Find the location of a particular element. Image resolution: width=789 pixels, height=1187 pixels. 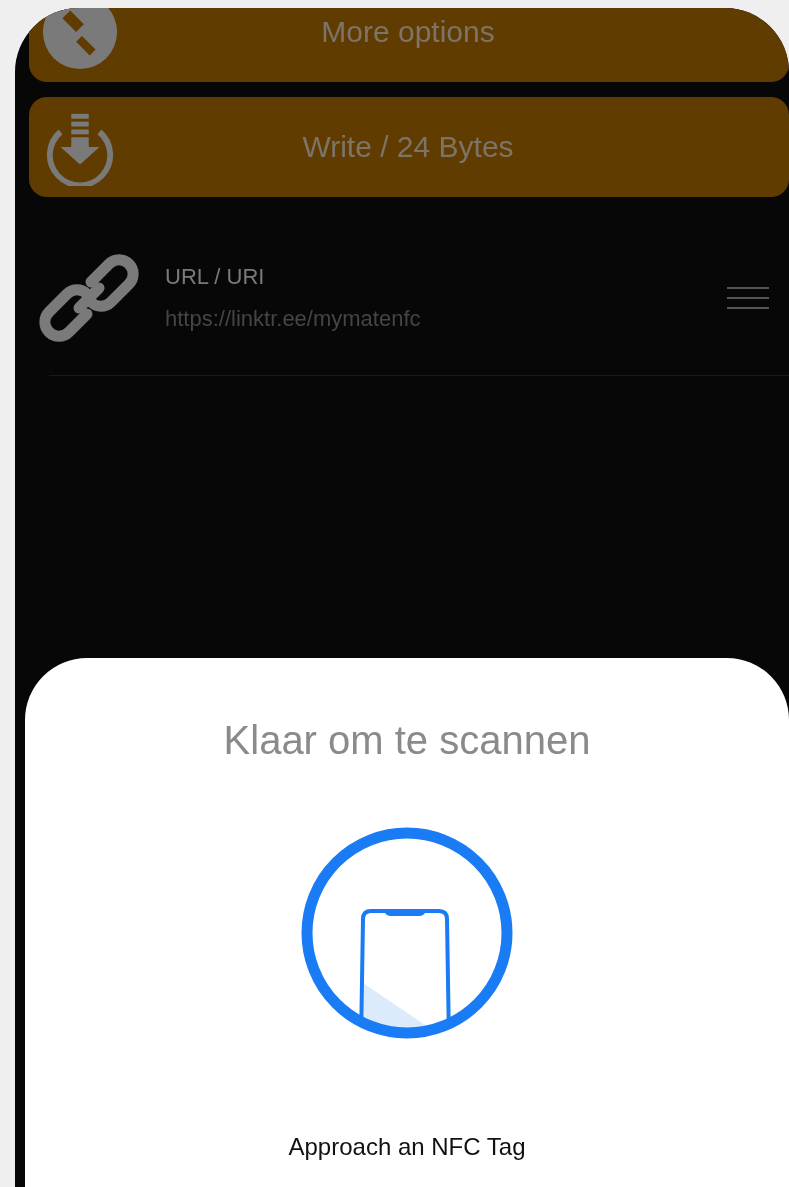

action-button: Write / 24 Bytes is located at coordinates (409, 147).